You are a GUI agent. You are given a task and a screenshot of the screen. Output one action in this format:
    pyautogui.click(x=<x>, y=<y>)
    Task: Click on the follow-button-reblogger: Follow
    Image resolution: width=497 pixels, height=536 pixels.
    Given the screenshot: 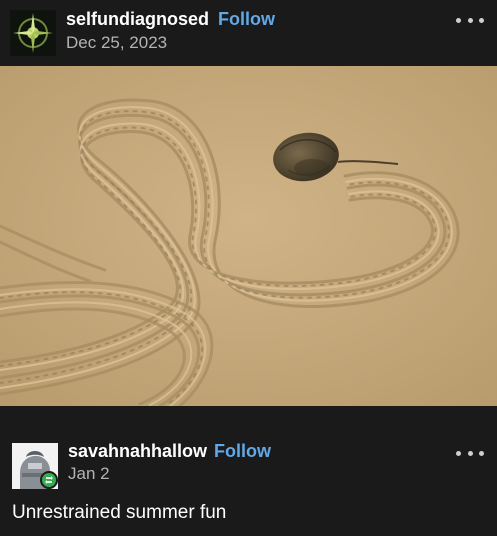 What is the action you would take?
    pyautogui.click(x=242, y=451)
    